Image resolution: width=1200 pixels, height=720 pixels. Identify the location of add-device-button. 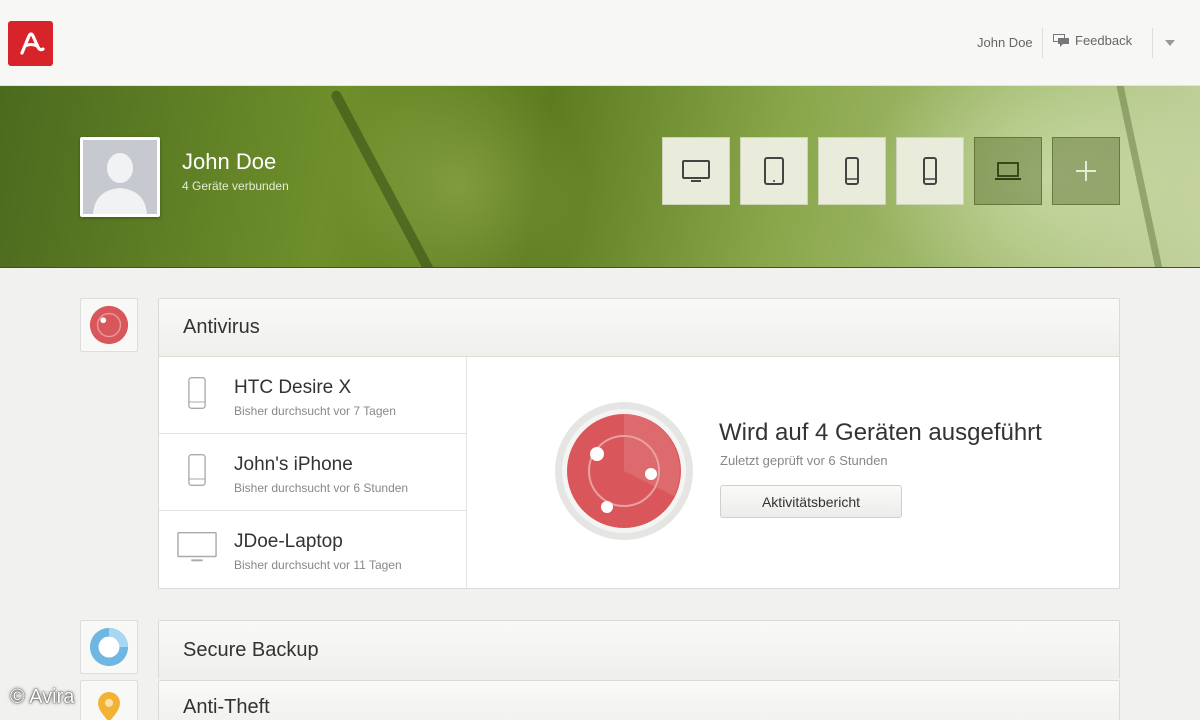
(1086, 171).